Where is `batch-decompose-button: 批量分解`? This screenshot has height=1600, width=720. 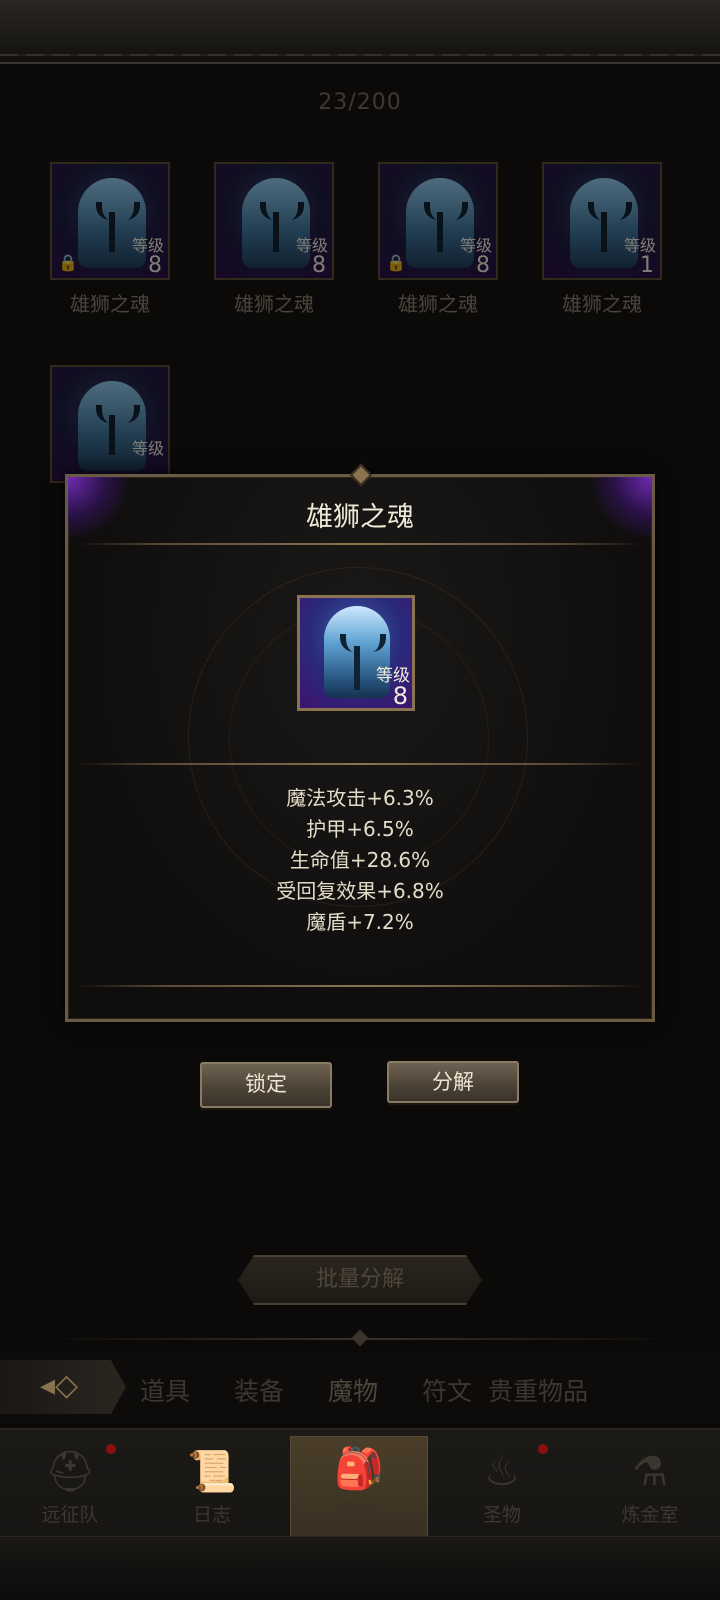 batch-decompose-button: 批量分解 is located at coordinates (360, 1280).